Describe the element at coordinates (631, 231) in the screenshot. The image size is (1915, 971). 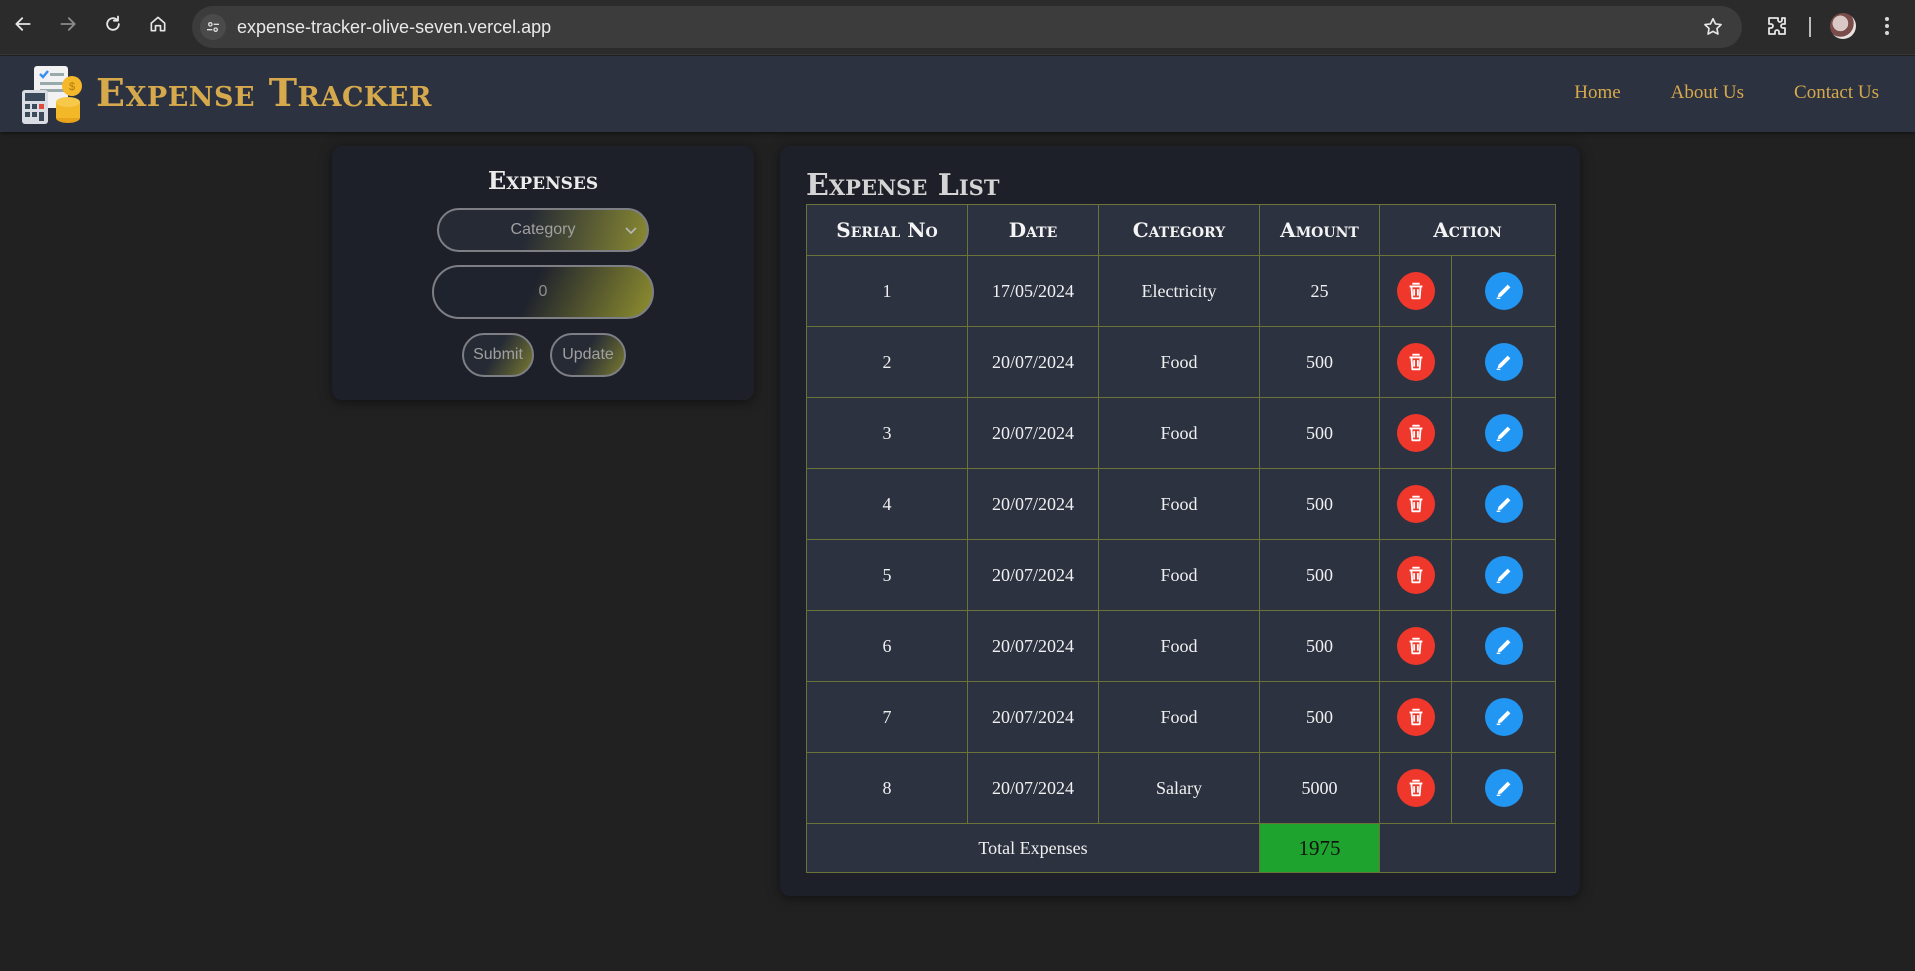
I see `chevron-down-icon` at that location.